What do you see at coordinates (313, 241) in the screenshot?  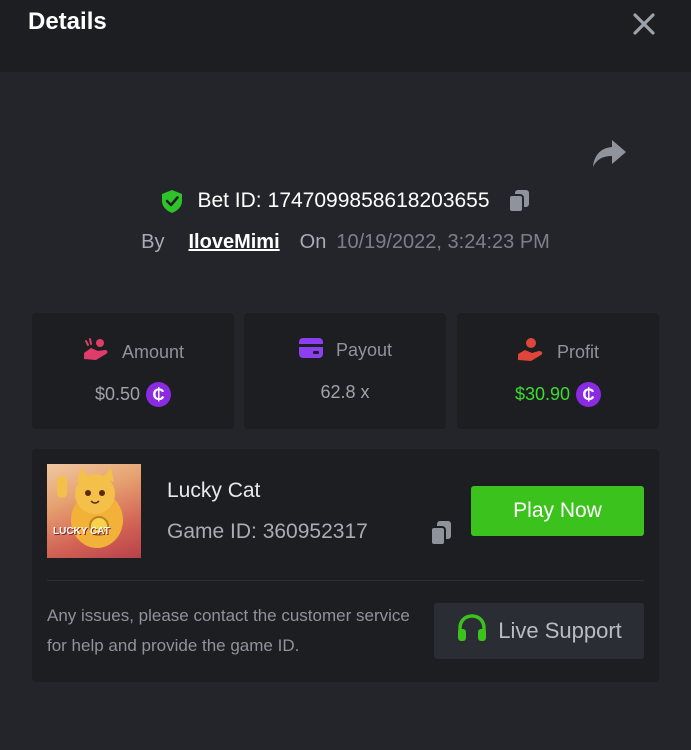 I see `on-label: On` at bounding box center [313, 241].